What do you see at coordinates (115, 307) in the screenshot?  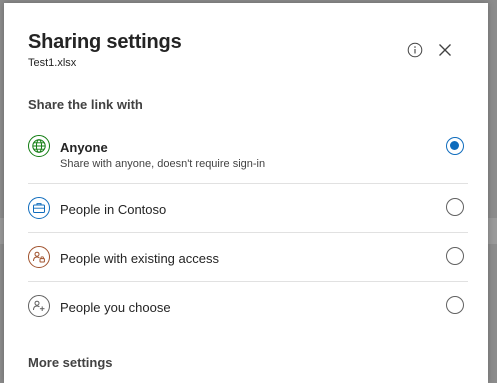 I see `option-people-you-choose-label: People you choose` at bounding box center [115, 307].